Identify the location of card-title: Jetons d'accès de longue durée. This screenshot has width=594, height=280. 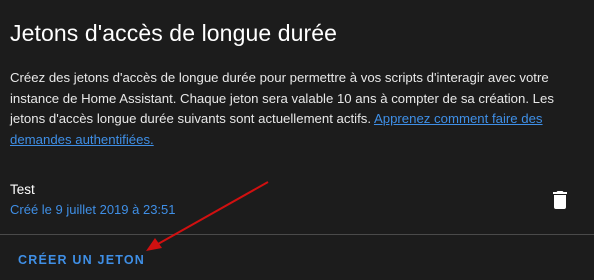
(174, 33).